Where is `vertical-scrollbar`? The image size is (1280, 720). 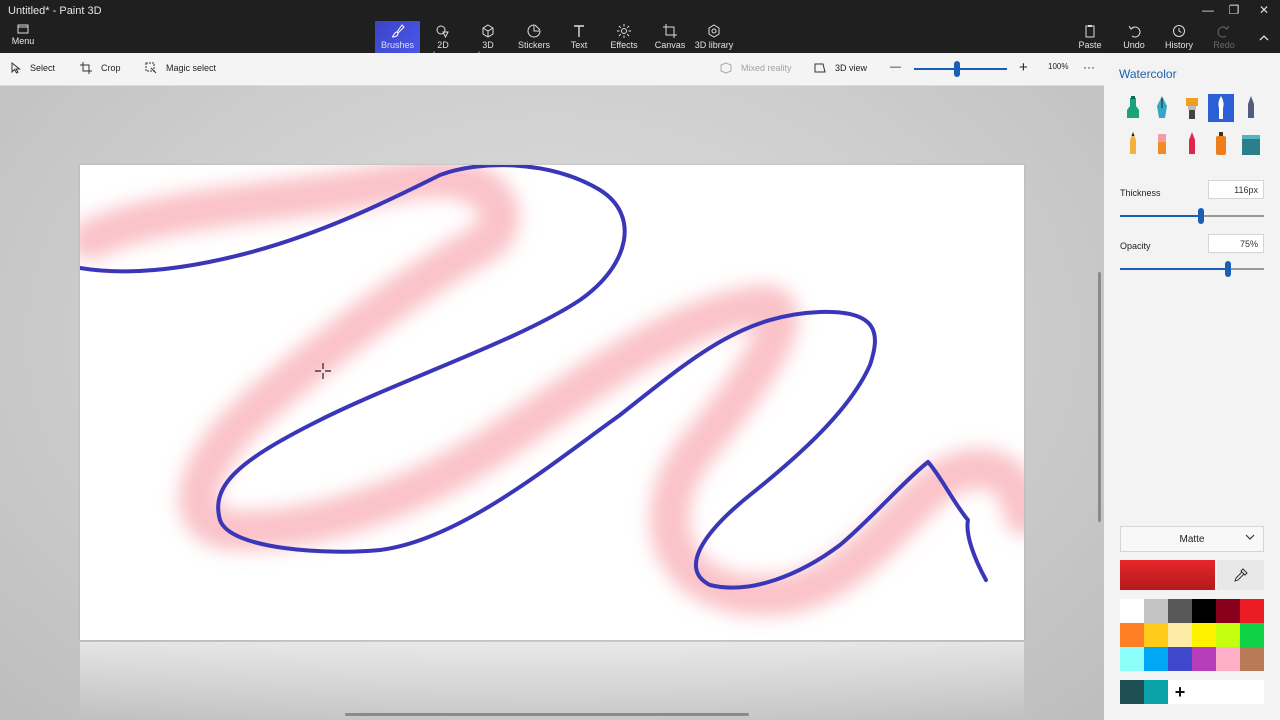
vertical-scrollbar is located at coordinates (1099, 397).